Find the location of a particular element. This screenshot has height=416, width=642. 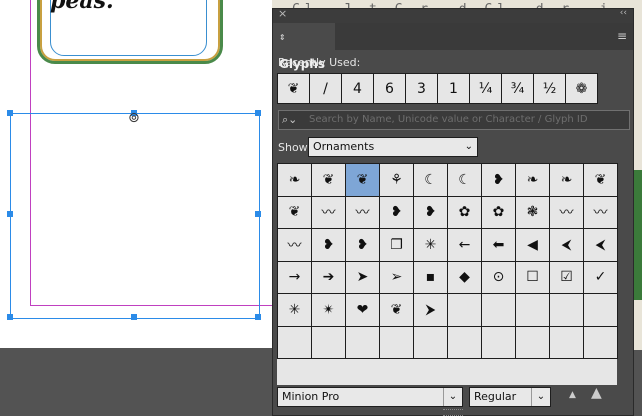

handle-bottom-right is located at coordinates (258, 317).